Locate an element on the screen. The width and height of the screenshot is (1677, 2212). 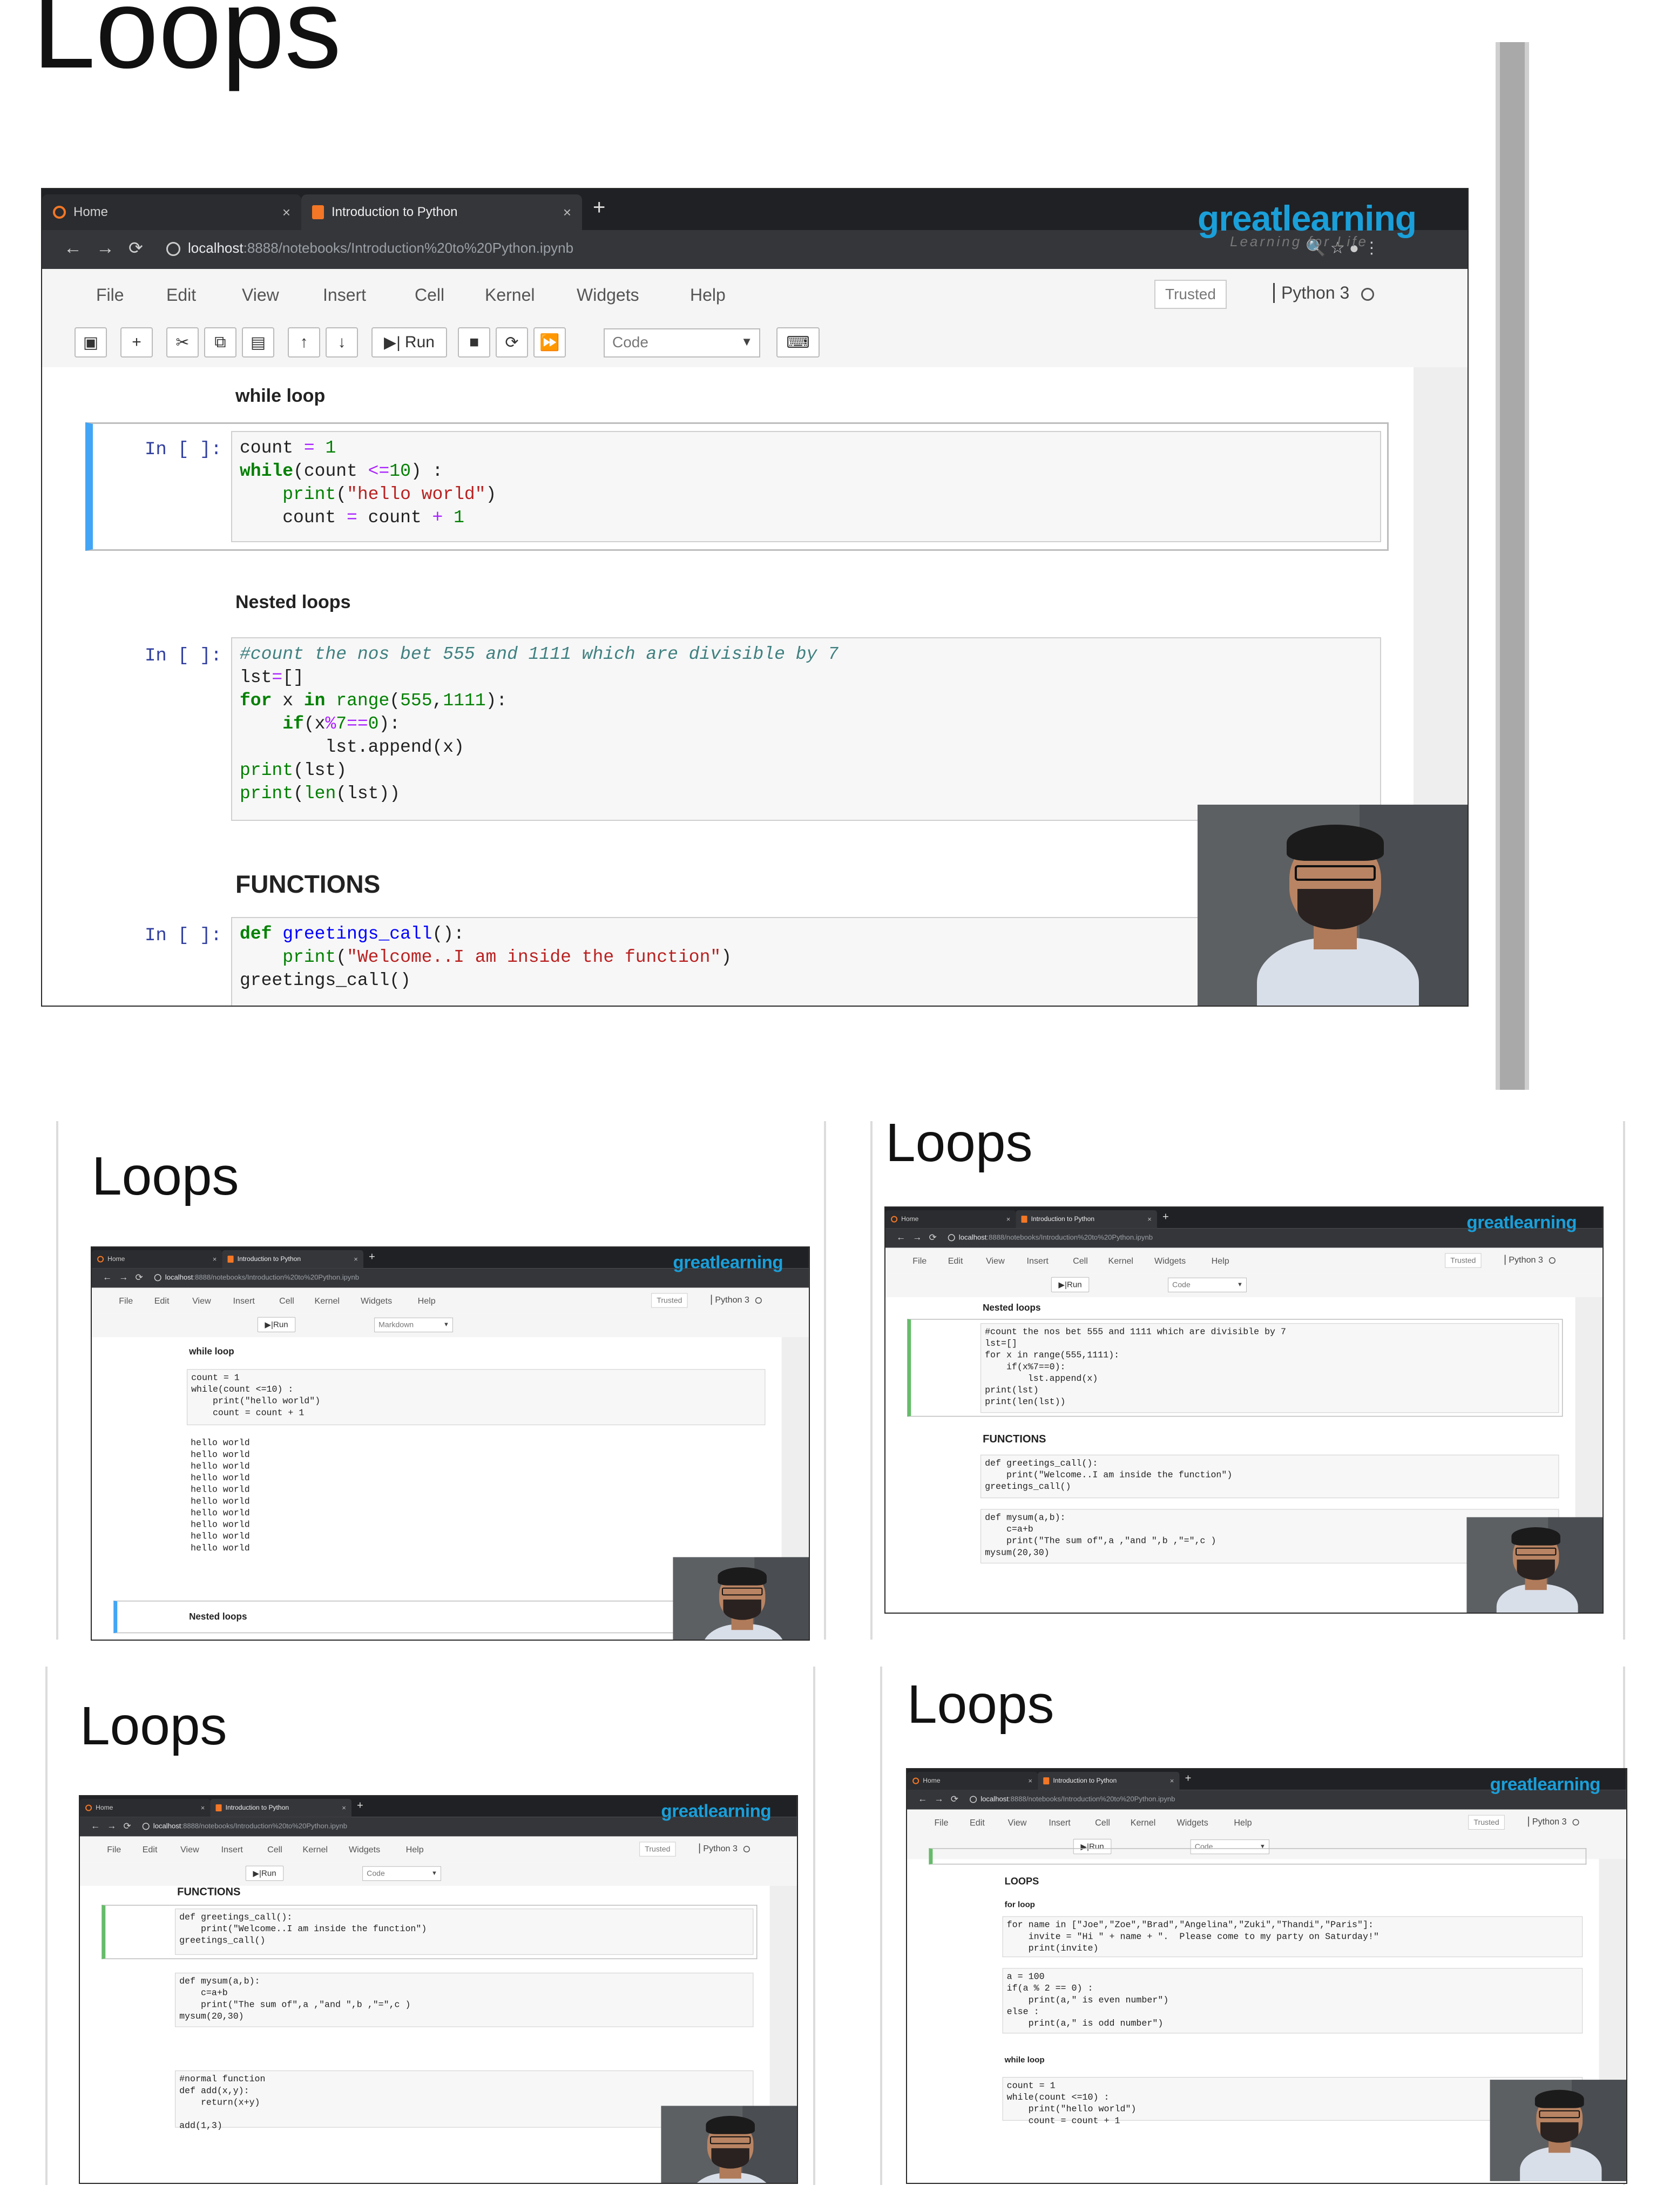
heading-while-loop: while loop is located at coordinates (281, 396).